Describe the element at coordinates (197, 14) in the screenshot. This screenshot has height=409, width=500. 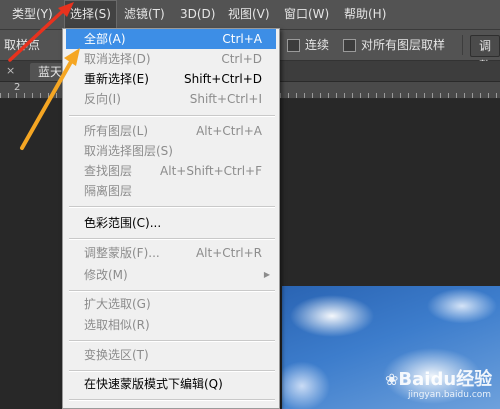
I see `menu-3d: 3D(D)` at that location.